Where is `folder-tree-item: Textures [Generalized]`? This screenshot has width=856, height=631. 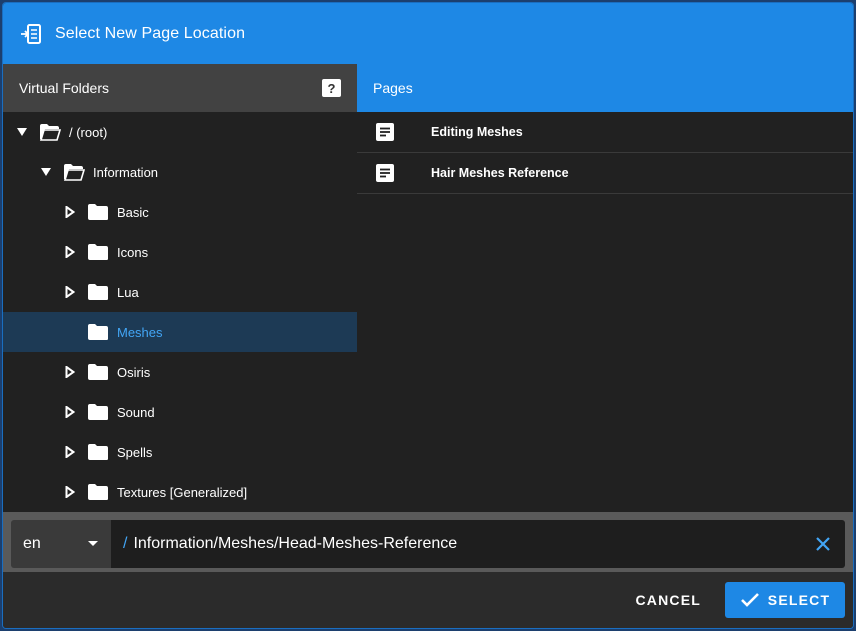
folder-tree-item: Textures [Generalized] is located at coordinates (180, 492).